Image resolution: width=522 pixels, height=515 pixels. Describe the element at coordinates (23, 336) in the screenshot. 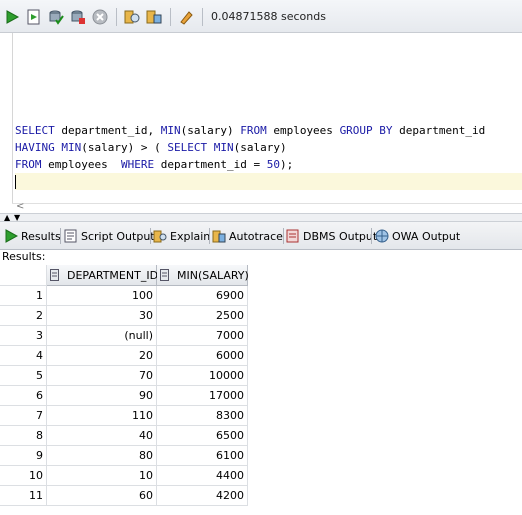

I see `row-number: 3` at that location.